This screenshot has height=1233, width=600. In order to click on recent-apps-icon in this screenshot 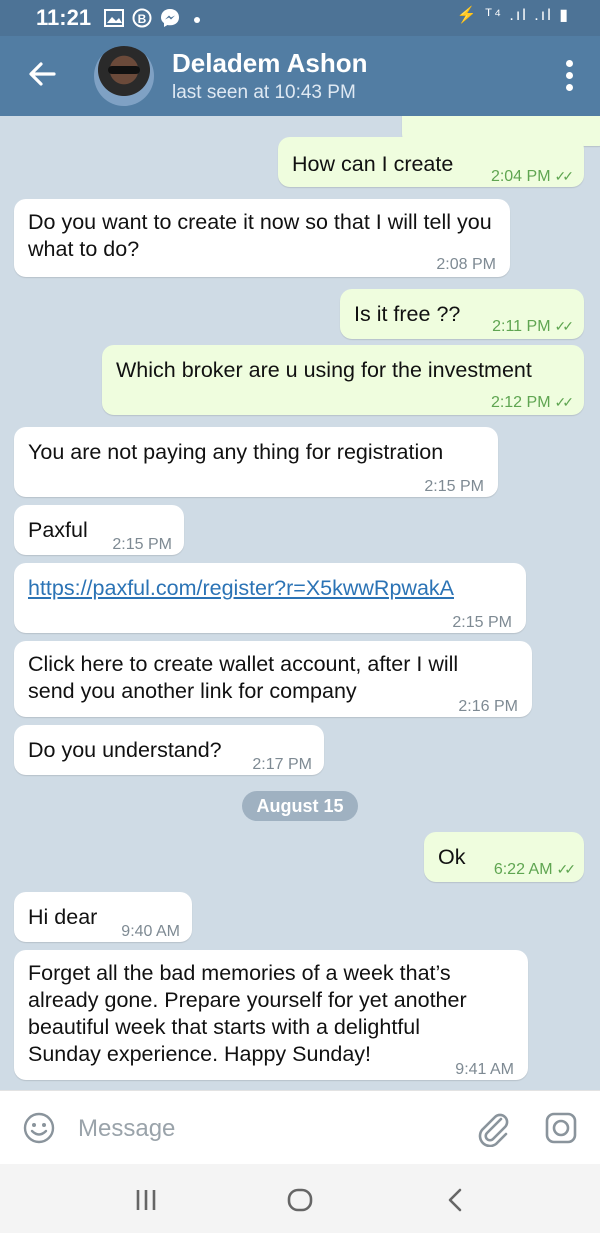, I will do `click(146, 1200)`.